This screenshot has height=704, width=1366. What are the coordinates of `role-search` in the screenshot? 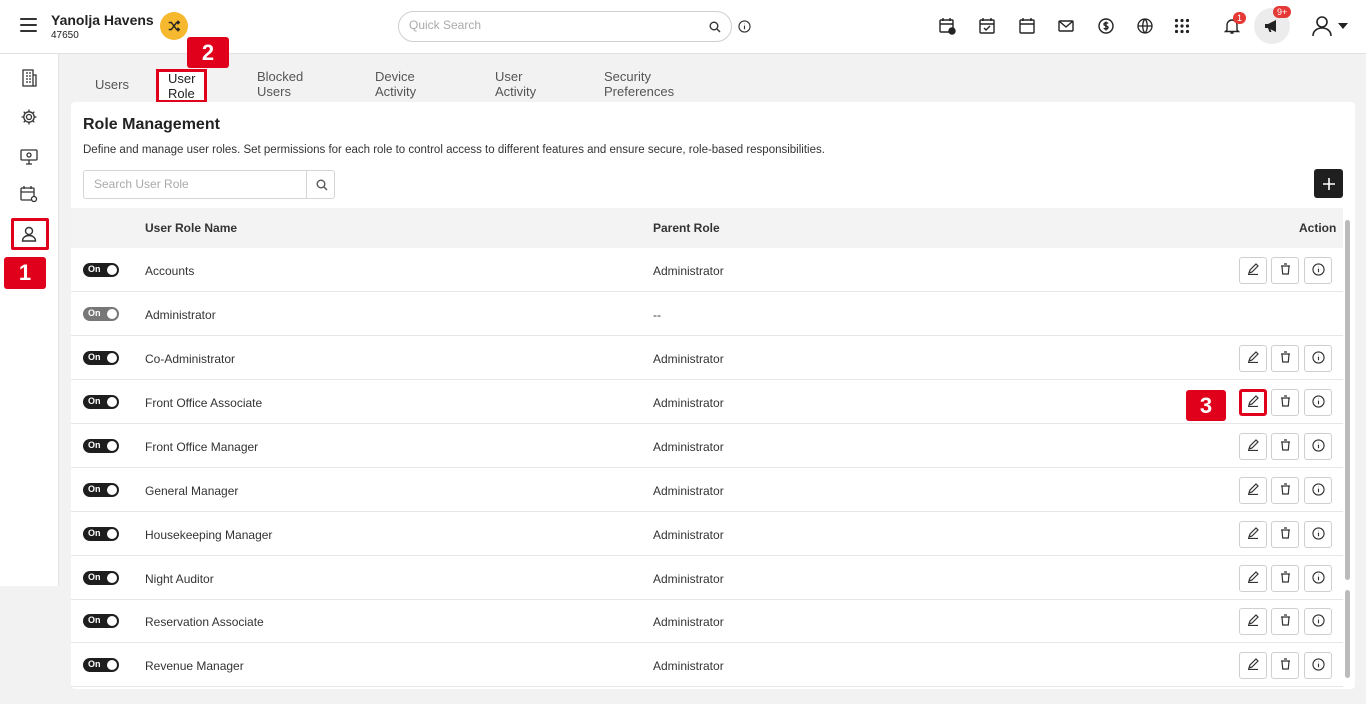 It's located at (209, 184).